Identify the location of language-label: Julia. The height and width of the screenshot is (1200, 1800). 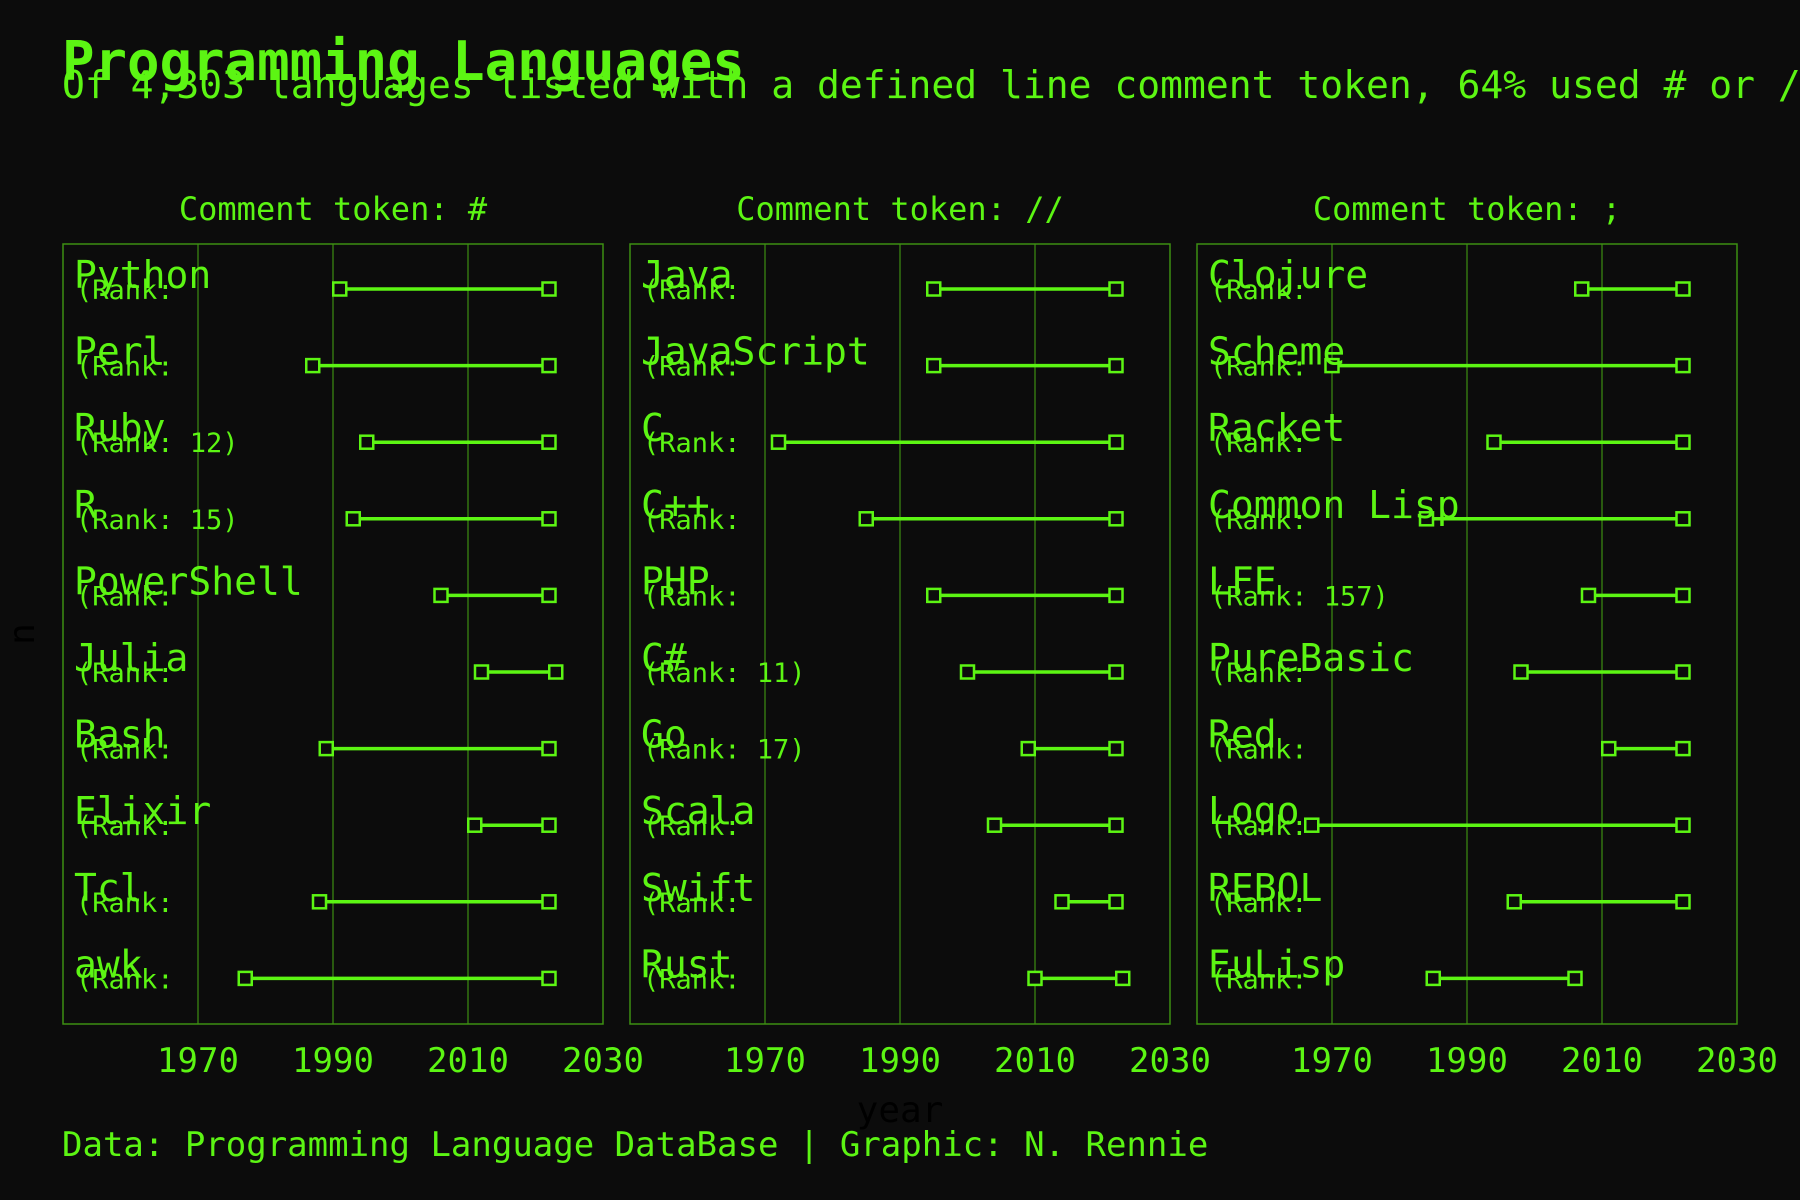
(131, 658).